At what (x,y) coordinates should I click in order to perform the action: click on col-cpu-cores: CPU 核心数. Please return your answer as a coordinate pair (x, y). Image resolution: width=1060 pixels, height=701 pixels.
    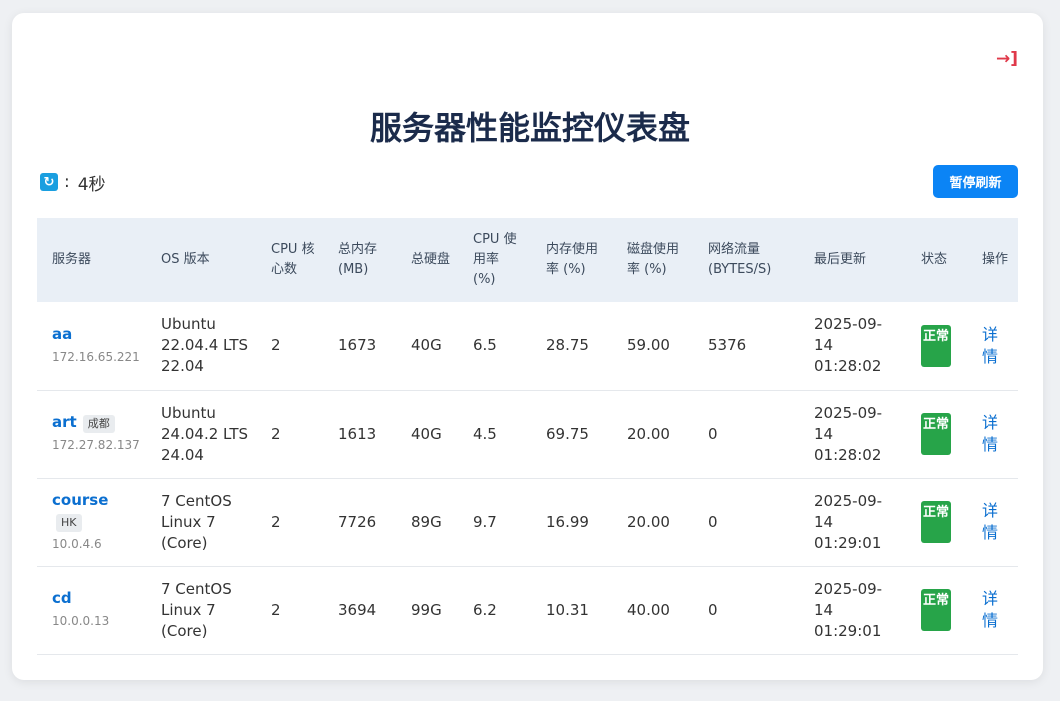
    Looking at the image, I should click on (293, 259).